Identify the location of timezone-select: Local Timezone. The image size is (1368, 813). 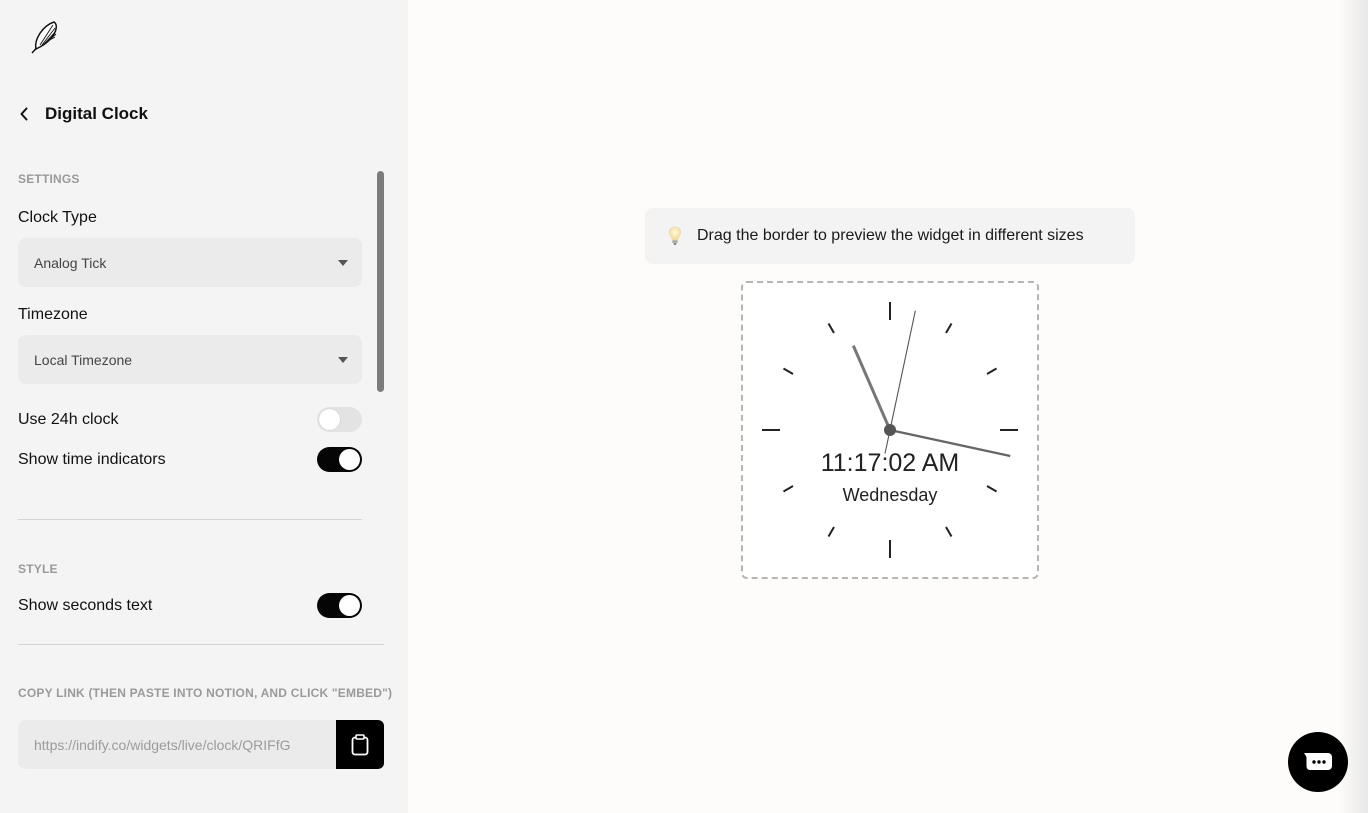
(190, 359).